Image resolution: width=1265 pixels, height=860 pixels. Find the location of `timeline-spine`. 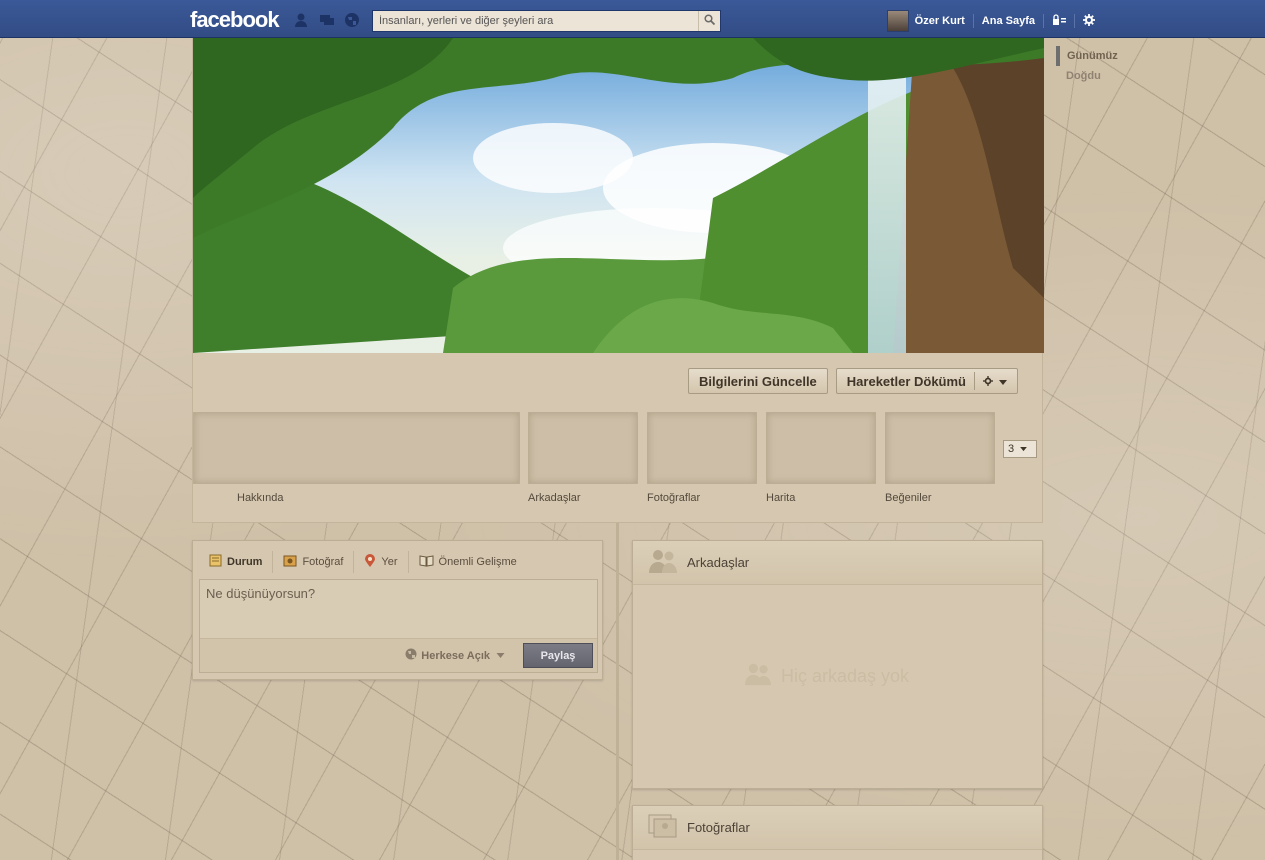

timeline-spine is located at coordinates (617, 691).